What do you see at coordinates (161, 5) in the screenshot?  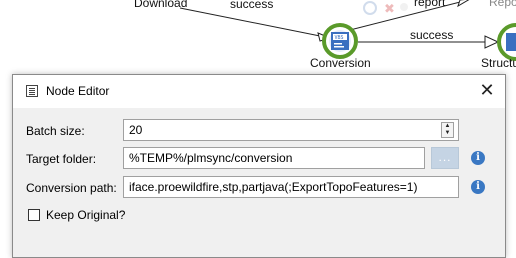 I see `download-node-label: Download` at bounding box center [161, 5].